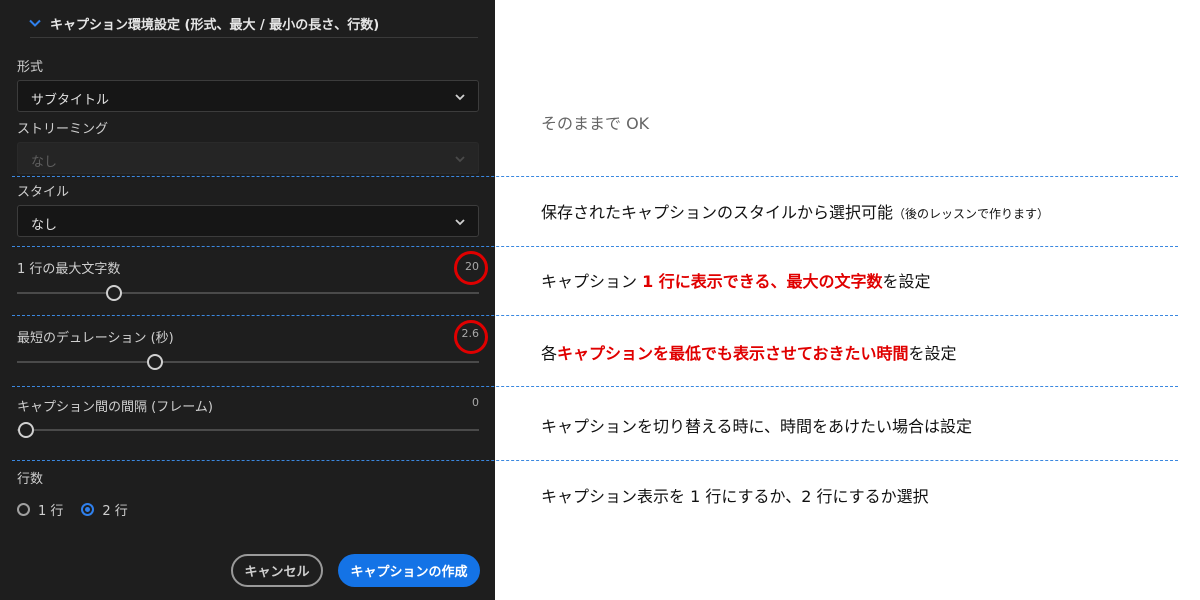  I want to click on style-select: なし, so click(248, 221).